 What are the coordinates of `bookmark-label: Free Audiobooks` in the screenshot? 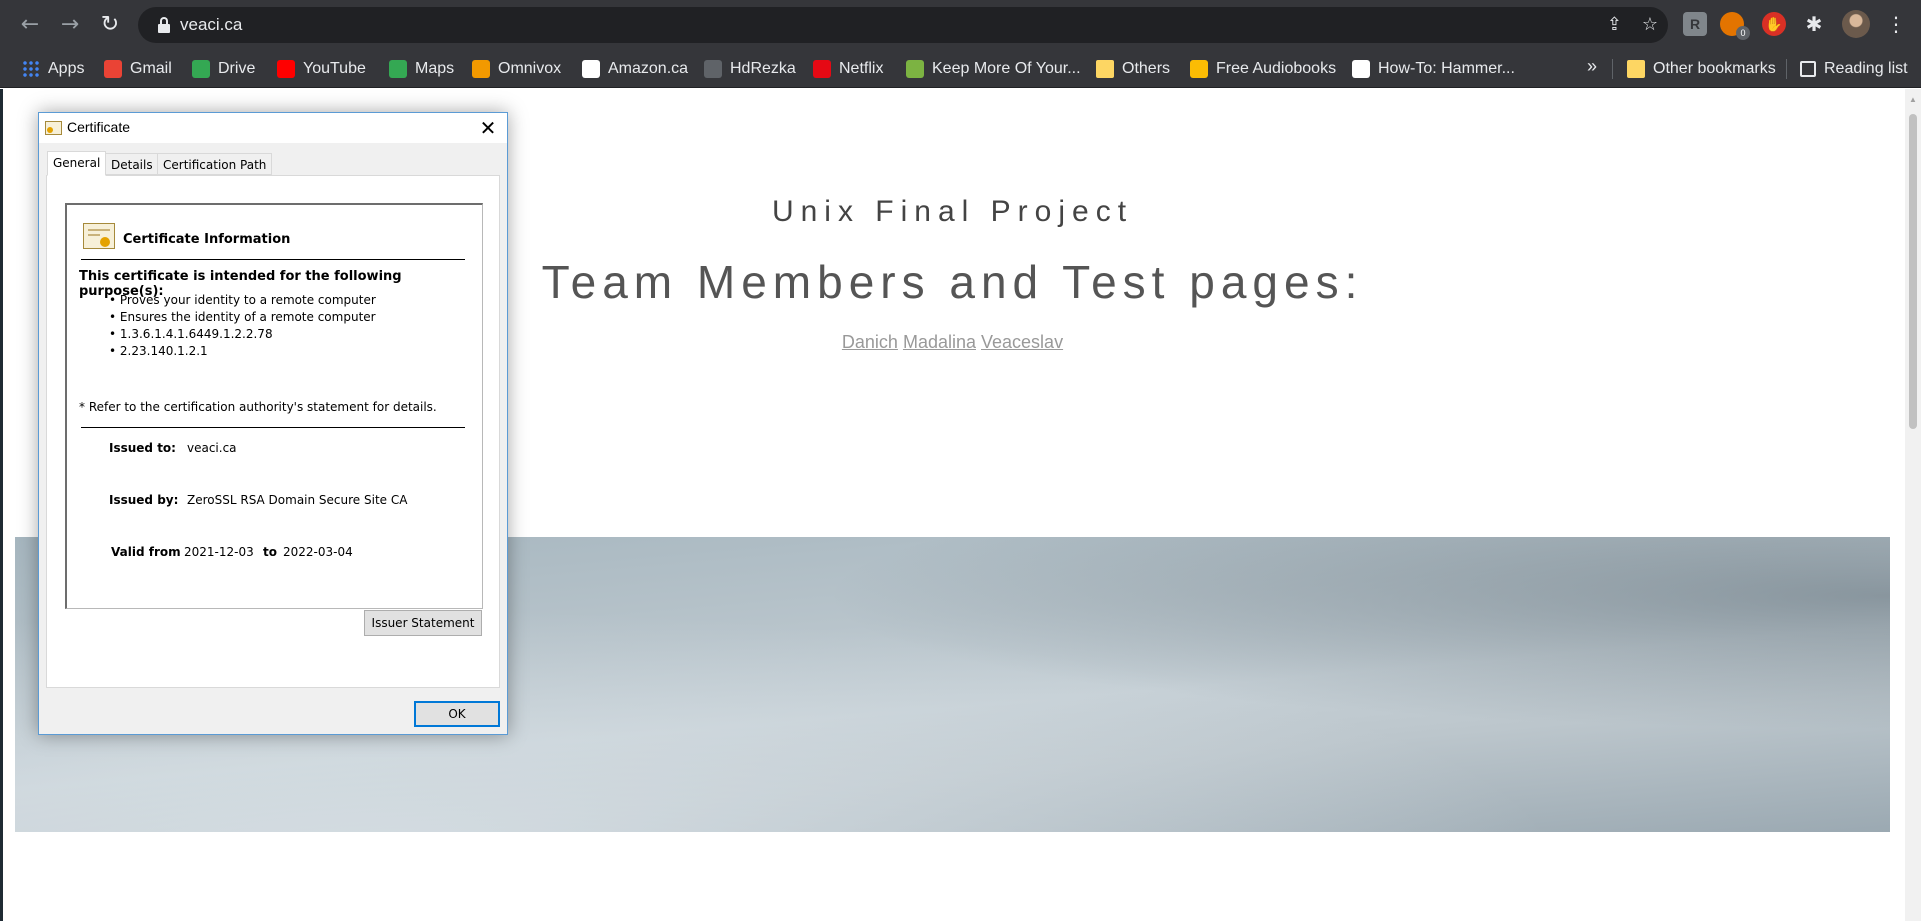 It's located at (1276, 68).